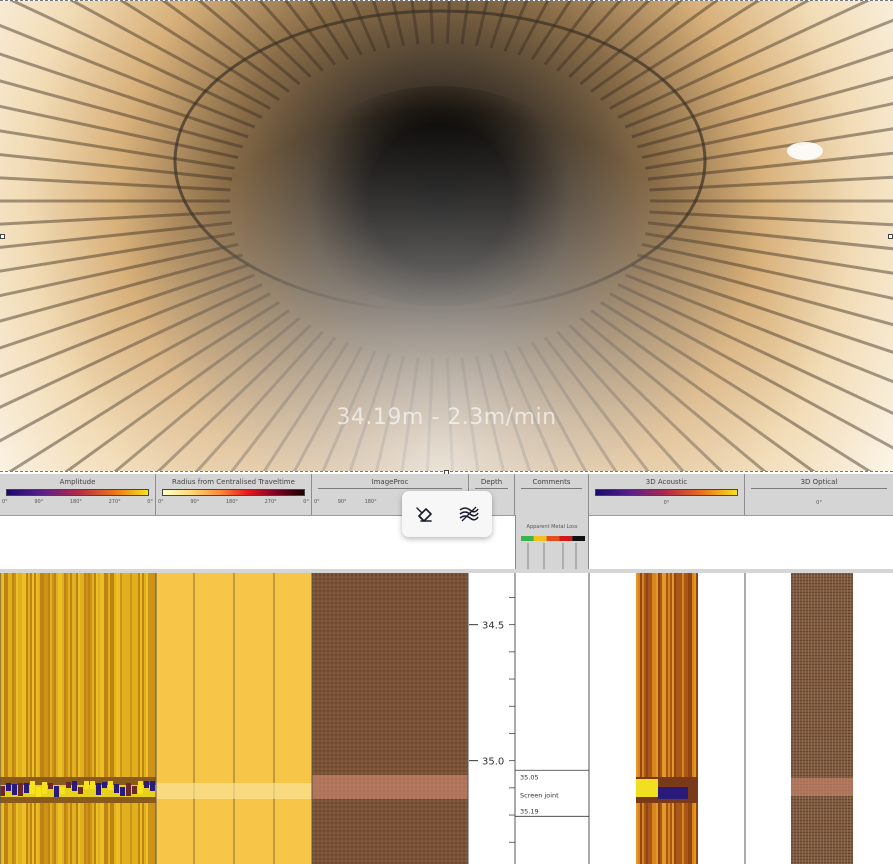  I want to click on radius-colorbar, so click(233, 492).